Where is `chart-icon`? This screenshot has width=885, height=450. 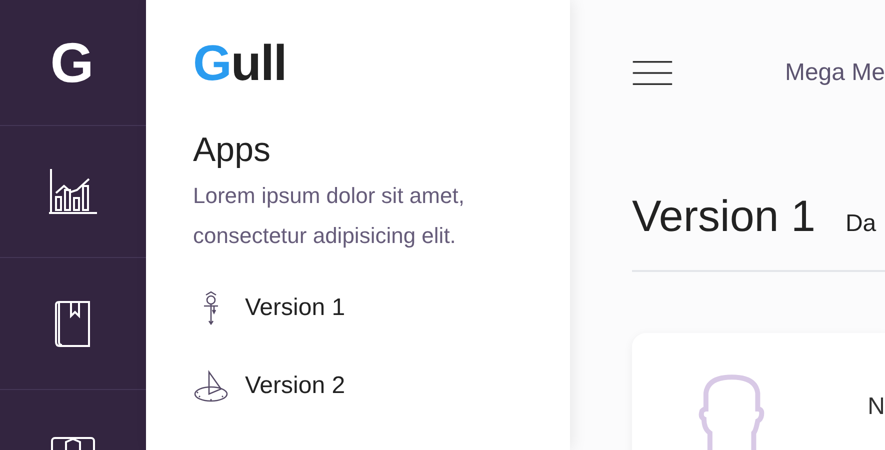 chart-icon is located at coordinates (73, 191).